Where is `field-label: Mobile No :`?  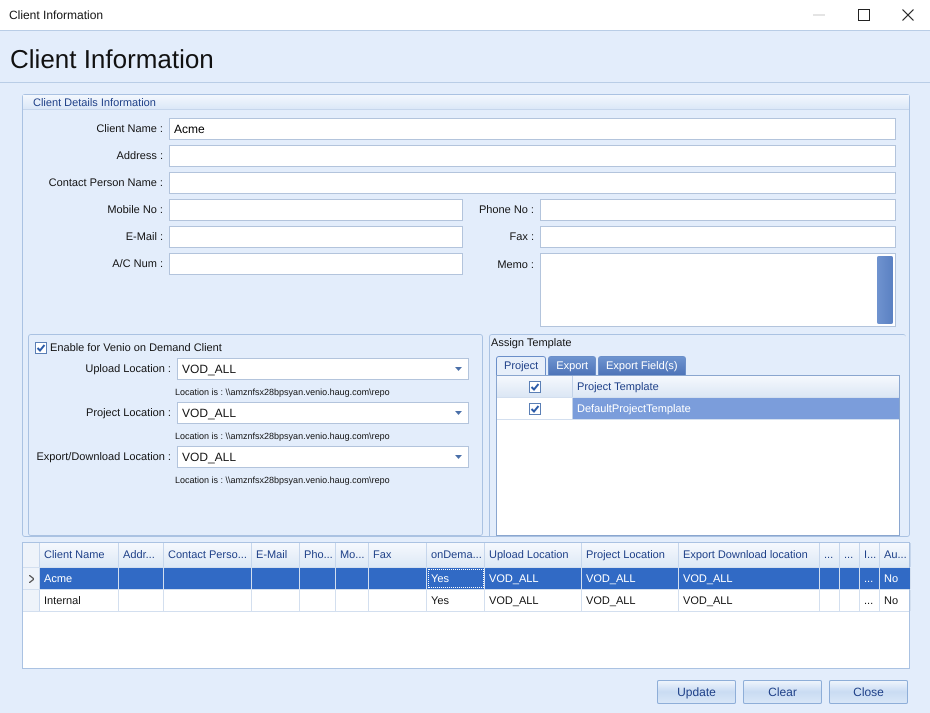 field-label: Mobile No : is located at coordinates (135, 210).